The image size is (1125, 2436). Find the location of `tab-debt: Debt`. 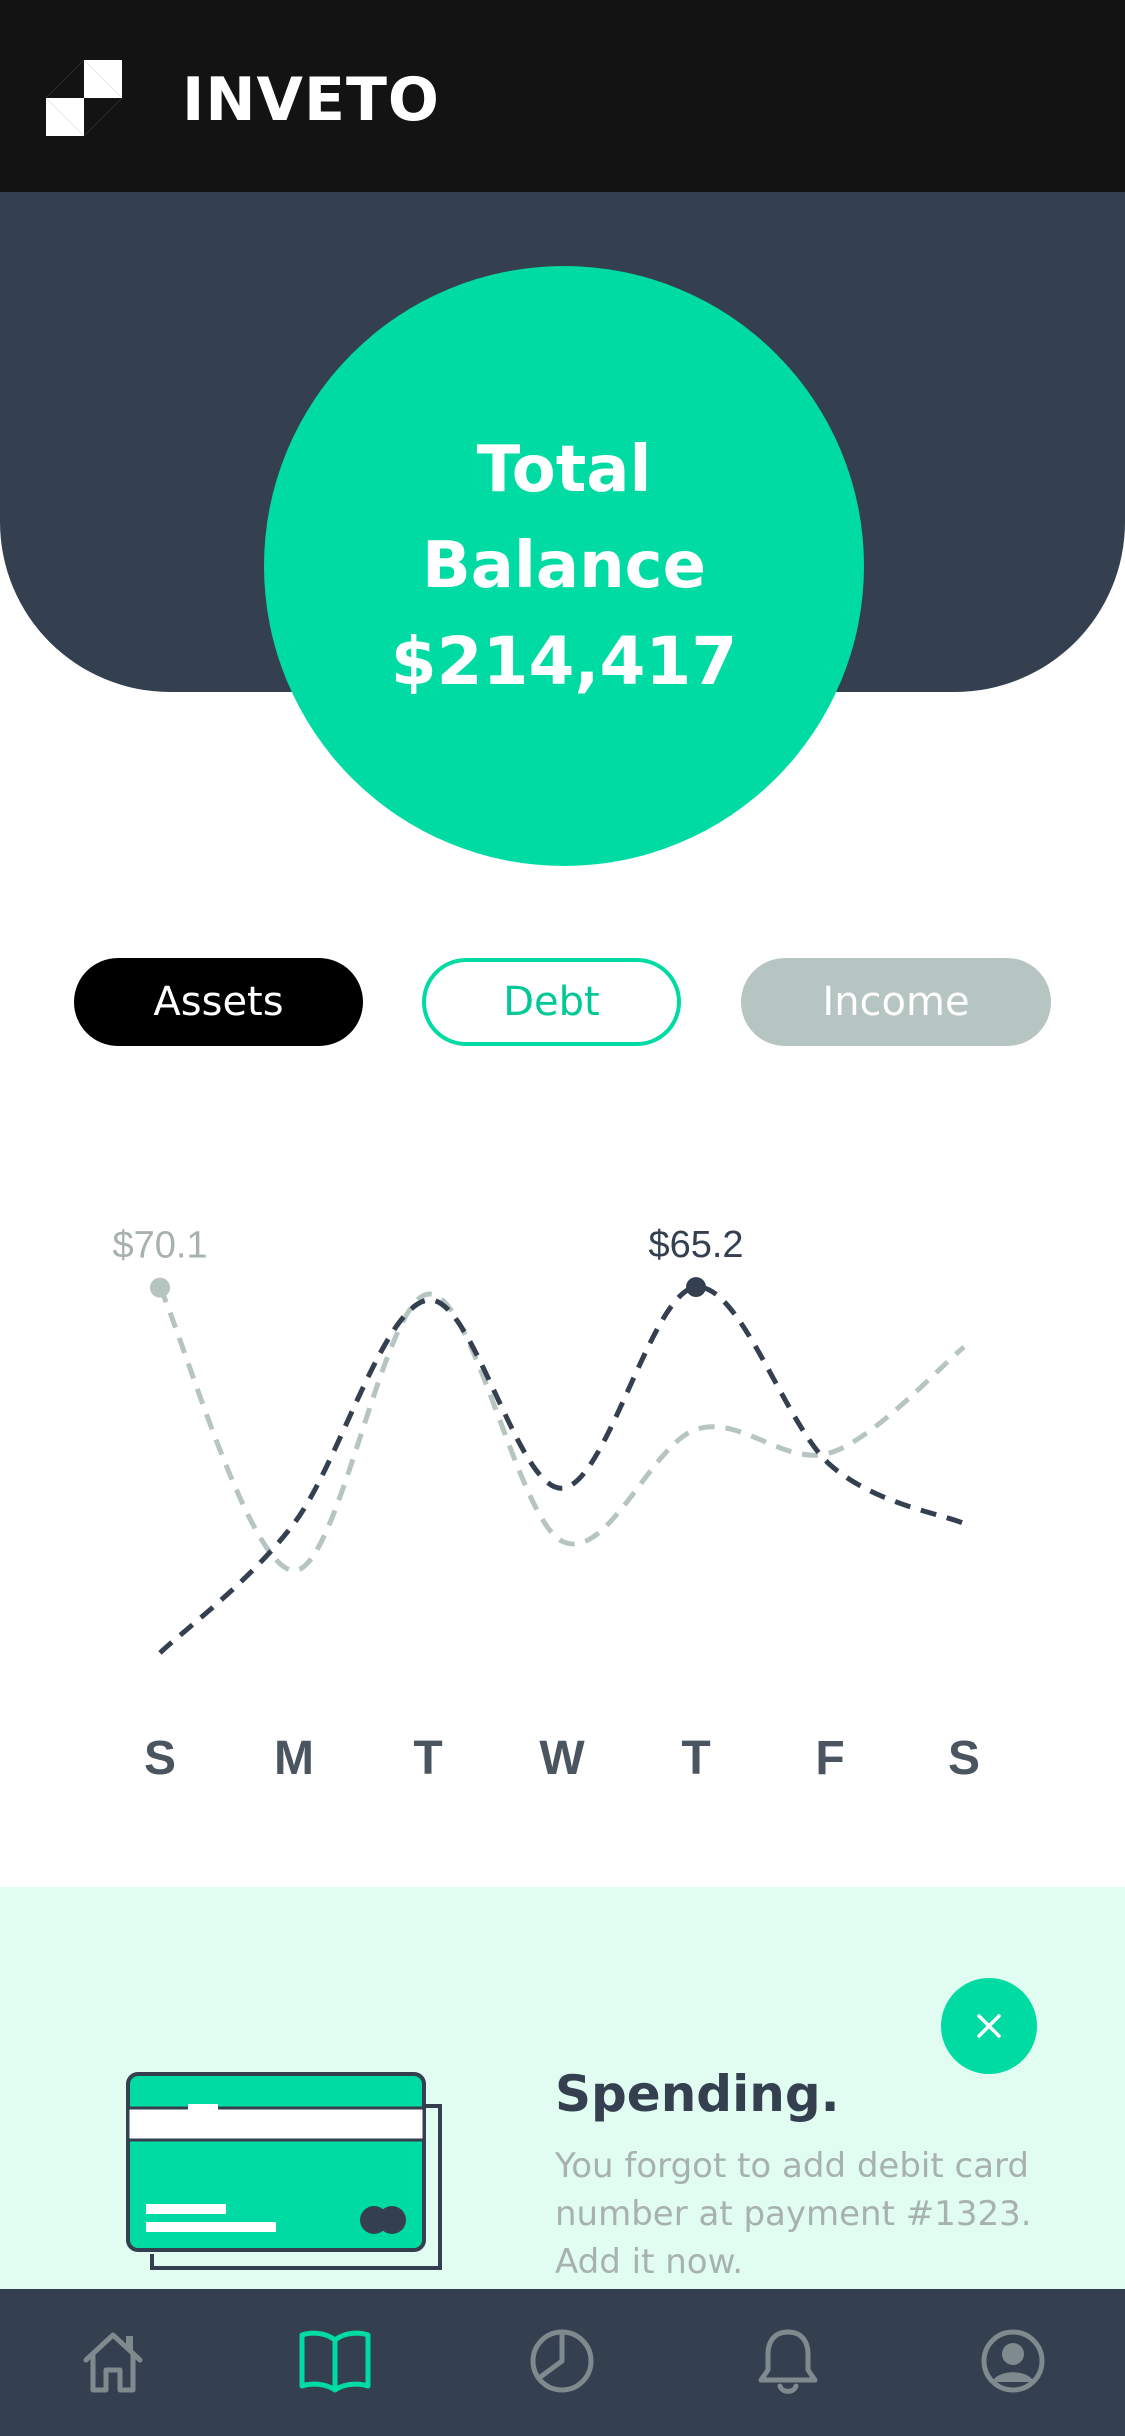

tab-debt: Debt is located at coordinates (551, 1002).